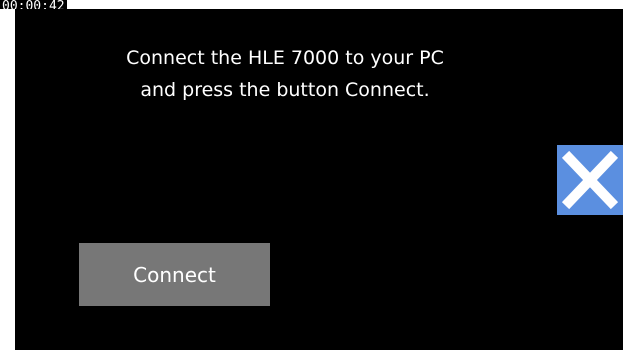 This screenshot has height=350, width=623. Describe the element at coordinates (285, 58) in the screenshot. I see `instruction-line-1: Connect the HLE 7000 to your PC` at that location.